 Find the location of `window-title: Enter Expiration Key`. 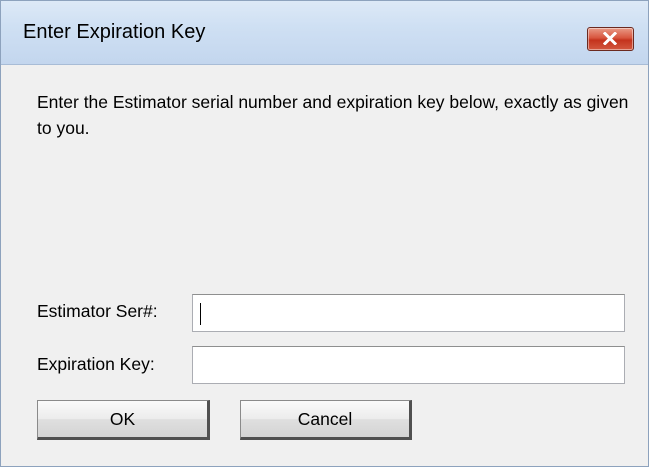

window-title: Enter Expiration Key is located at coordinates (114, 32).